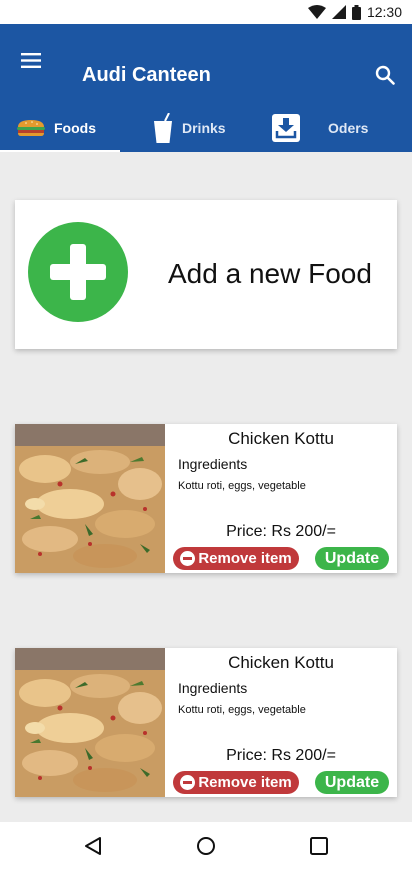 The width and height of the screenshot is (412, 870). Describe the element at coordinates (60, 151) in the screenshot. I see `selected-tab-indicator` at that location.